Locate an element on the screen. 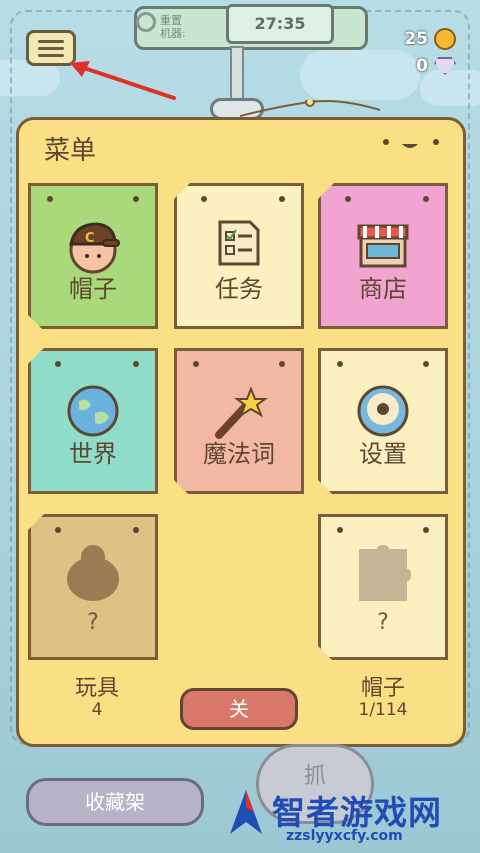  cap-character-icon: C is located at coordinates (93, 246).